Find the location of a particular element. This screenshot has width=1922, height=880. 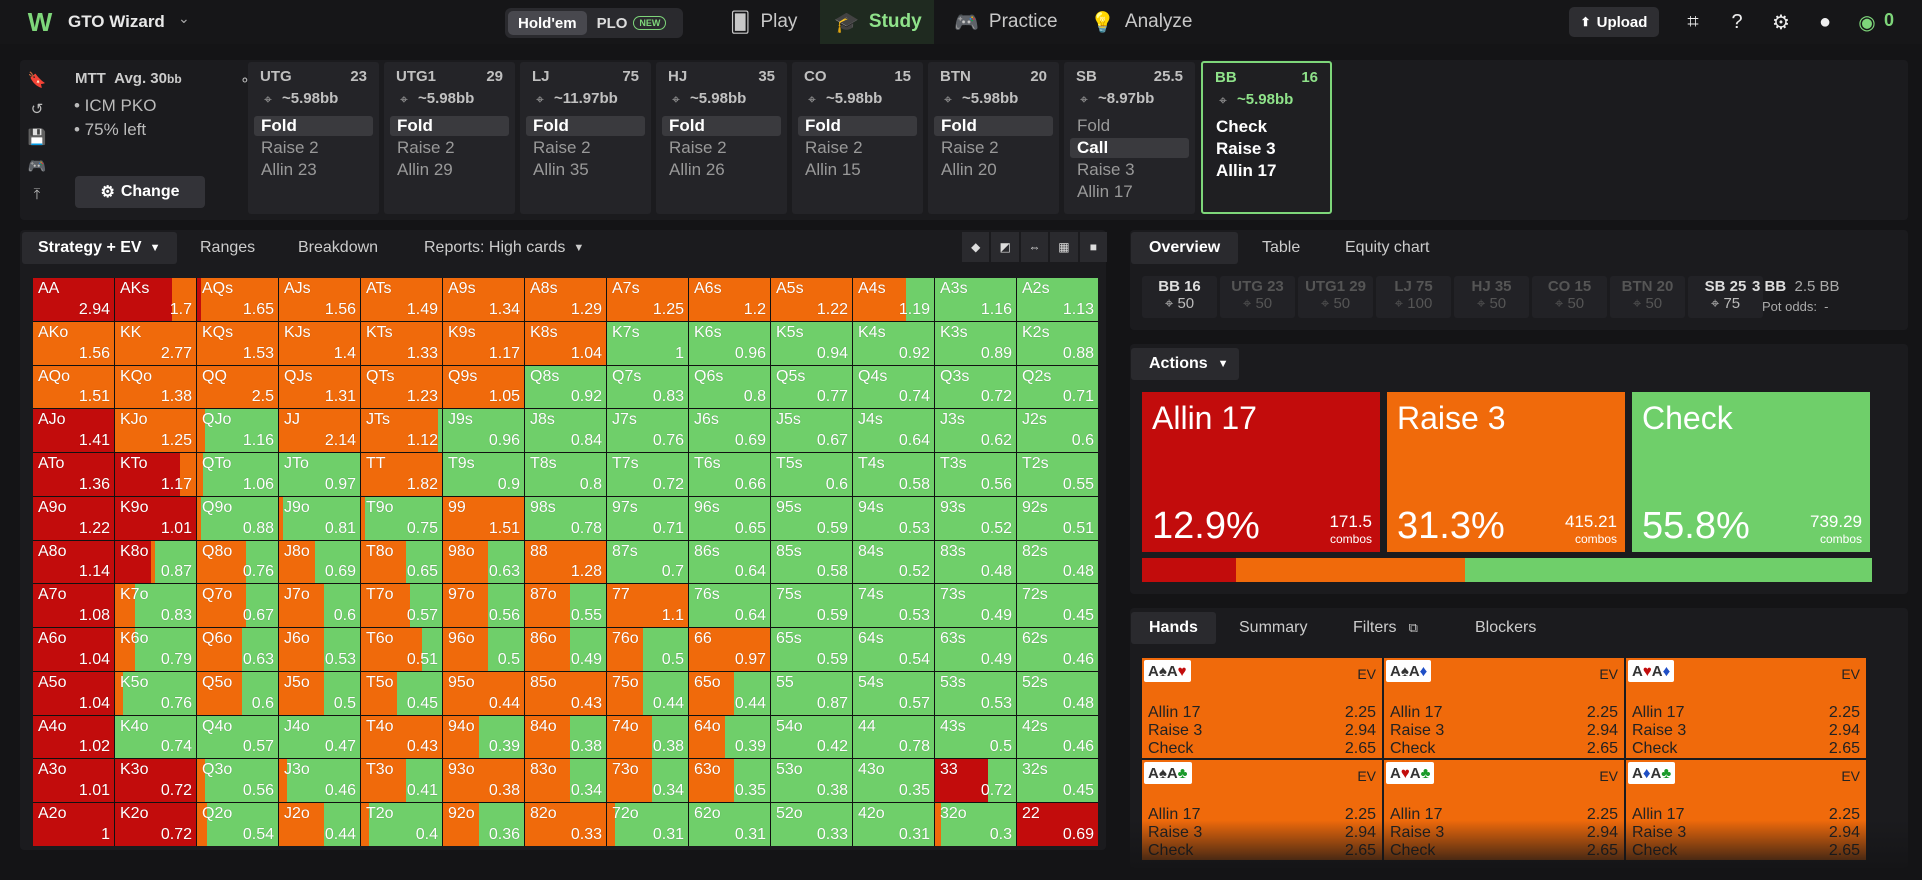

hand-cell: 99 1.51 is located at coordinates (483, 518).